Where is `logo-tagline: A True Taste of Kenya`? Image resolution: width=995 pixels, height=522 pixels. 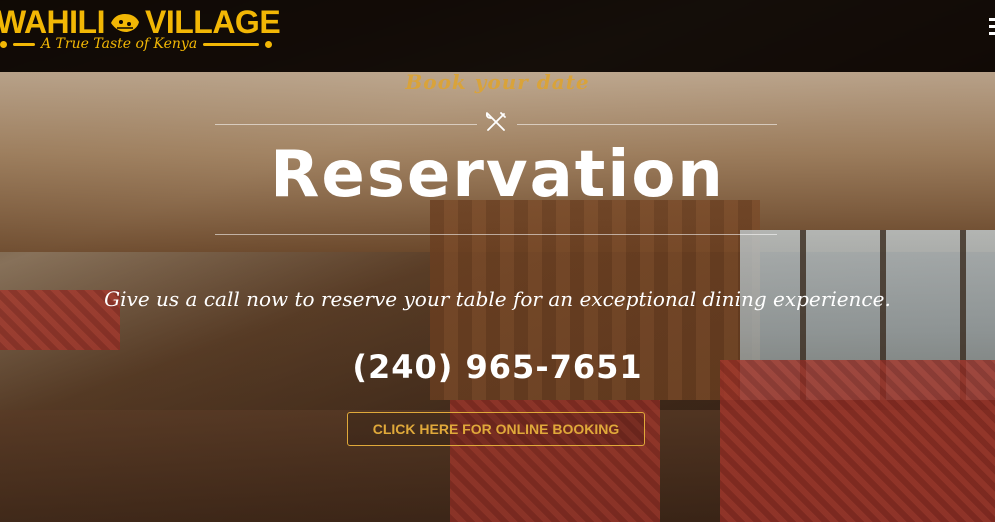
logo-tagline: A True Taste of Kenya is located at coordinates (136, 44).